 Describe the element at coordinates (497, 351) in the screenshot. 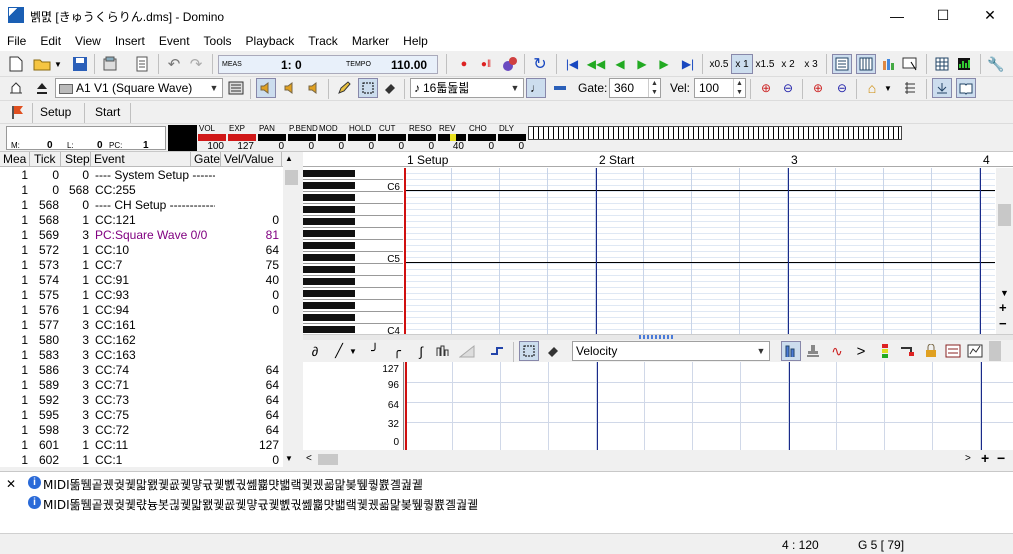

I see `insert-event-icon` at that location.